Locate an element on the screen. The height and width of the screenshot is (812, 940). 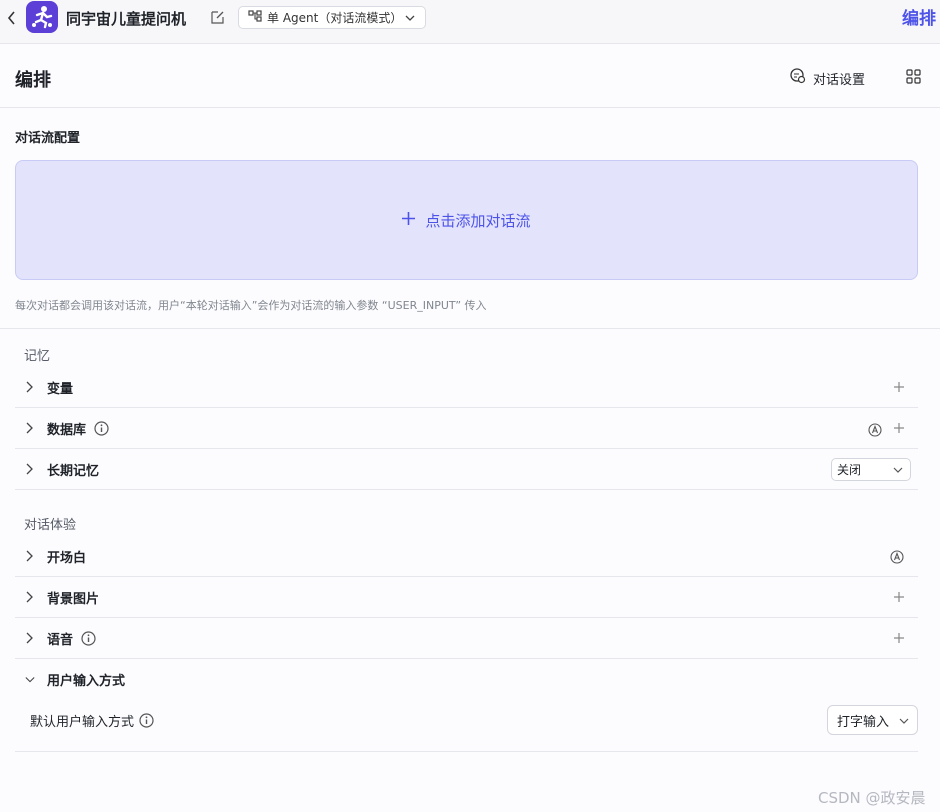
settings-icon is located at coordinates (798, 78).